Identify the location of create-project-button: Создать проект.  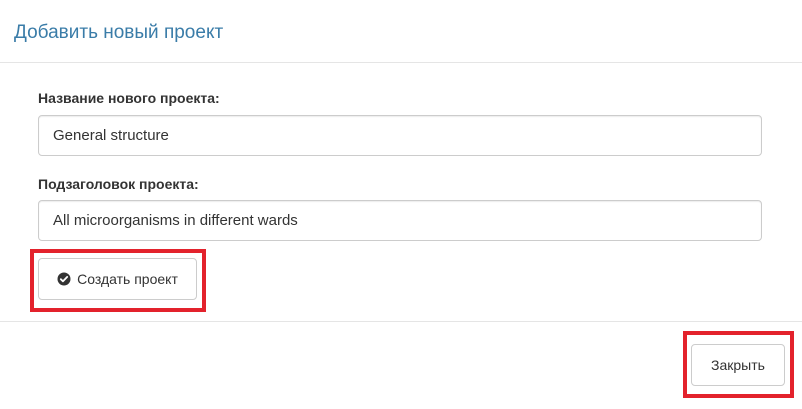
(117, 279).